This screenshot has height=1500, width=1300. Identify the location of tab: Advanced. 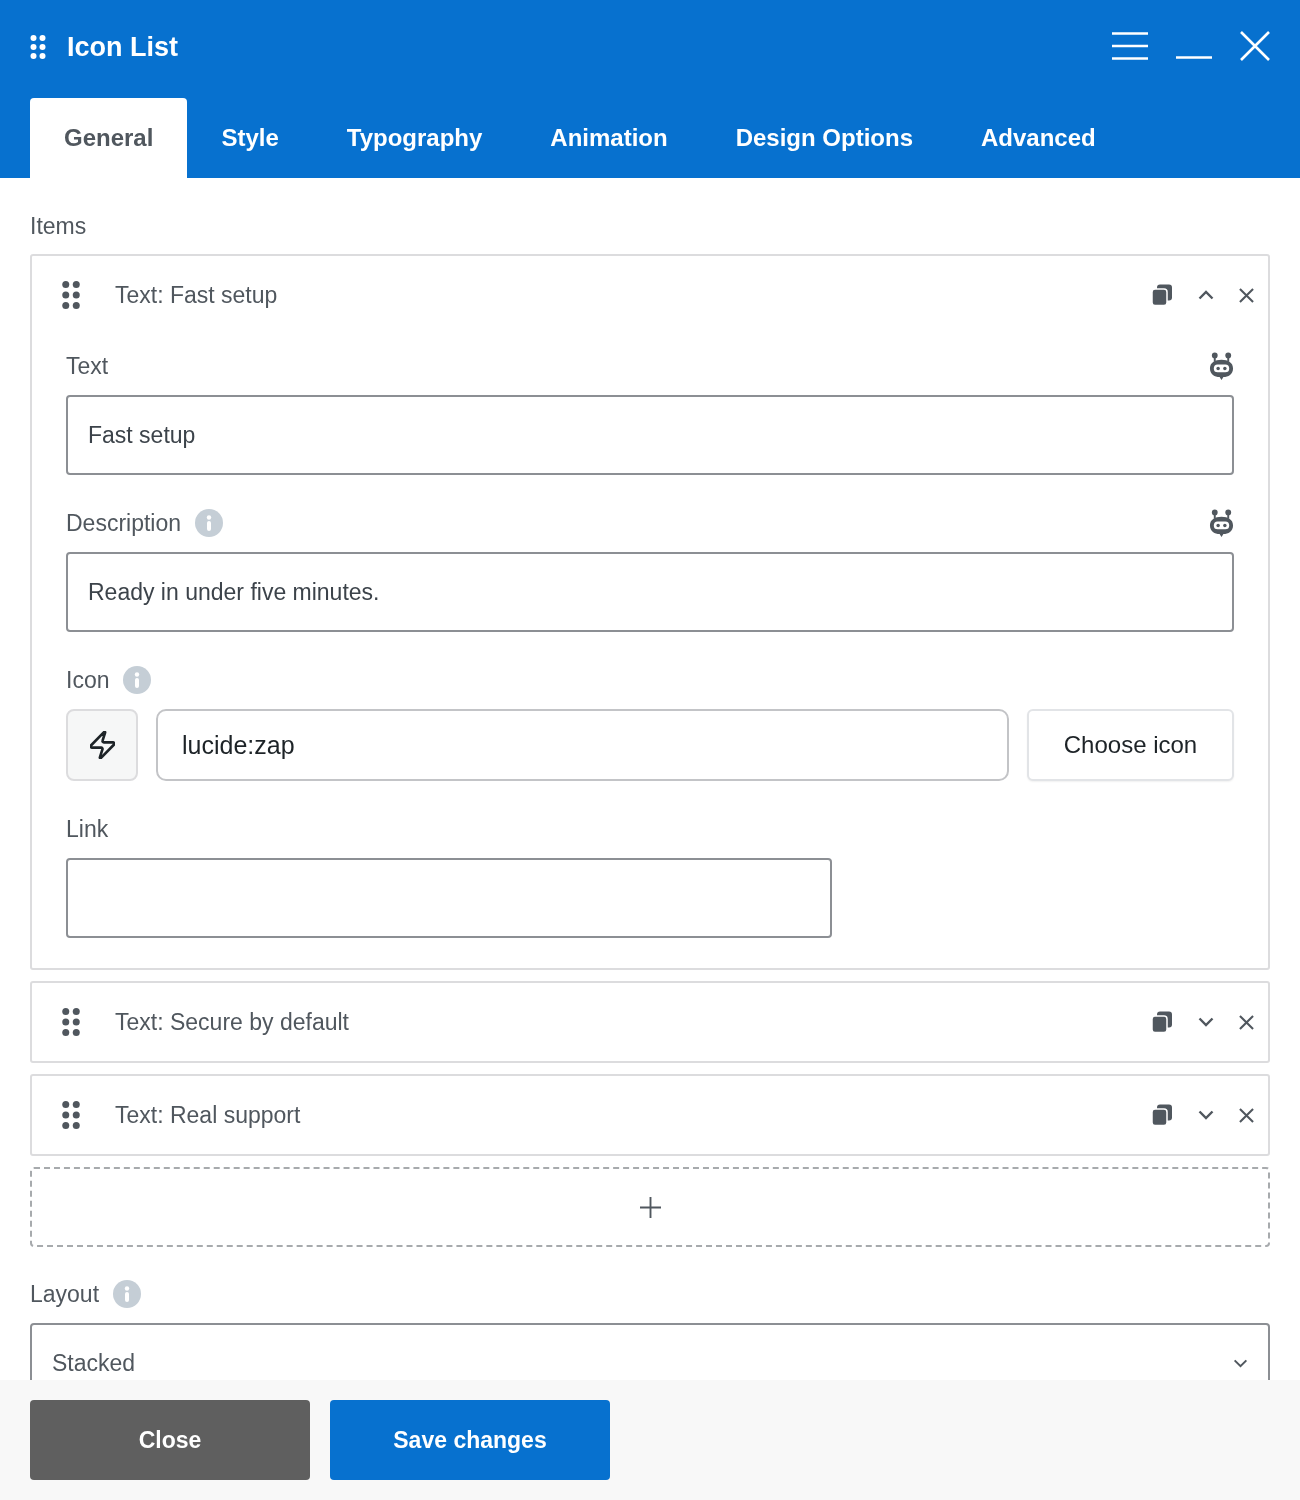
(1038, 138).